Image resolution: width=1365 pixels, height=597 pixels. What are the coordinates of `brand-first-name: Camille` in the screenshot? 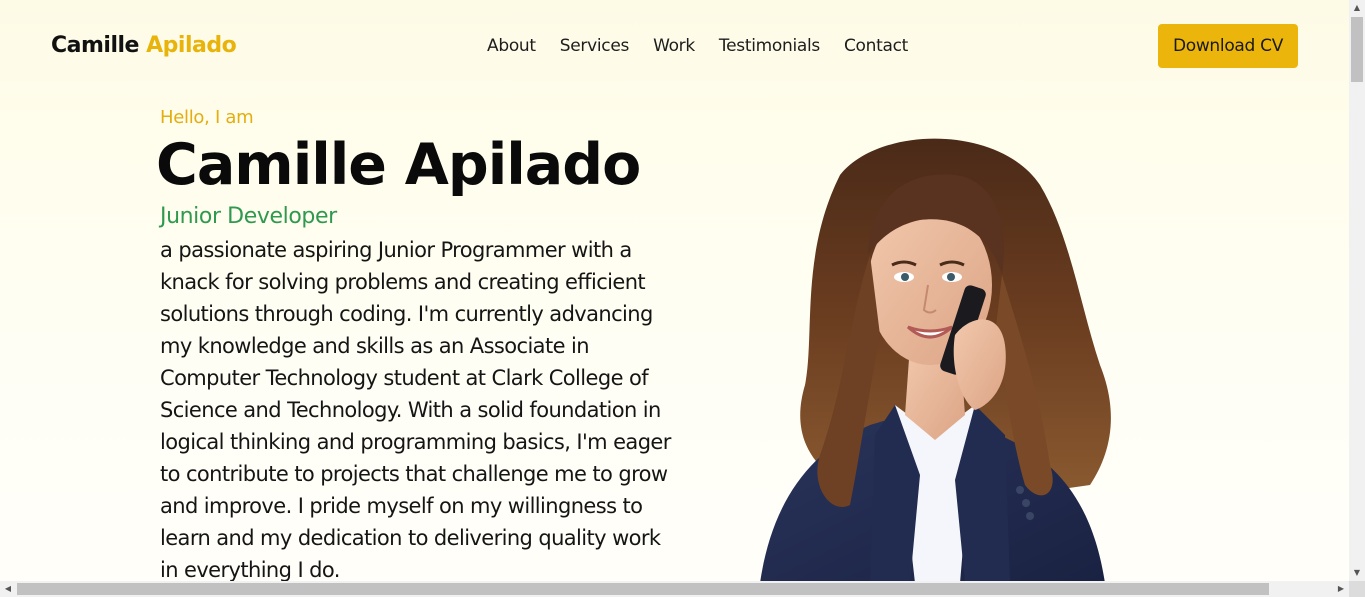 It's located at (95, 45).